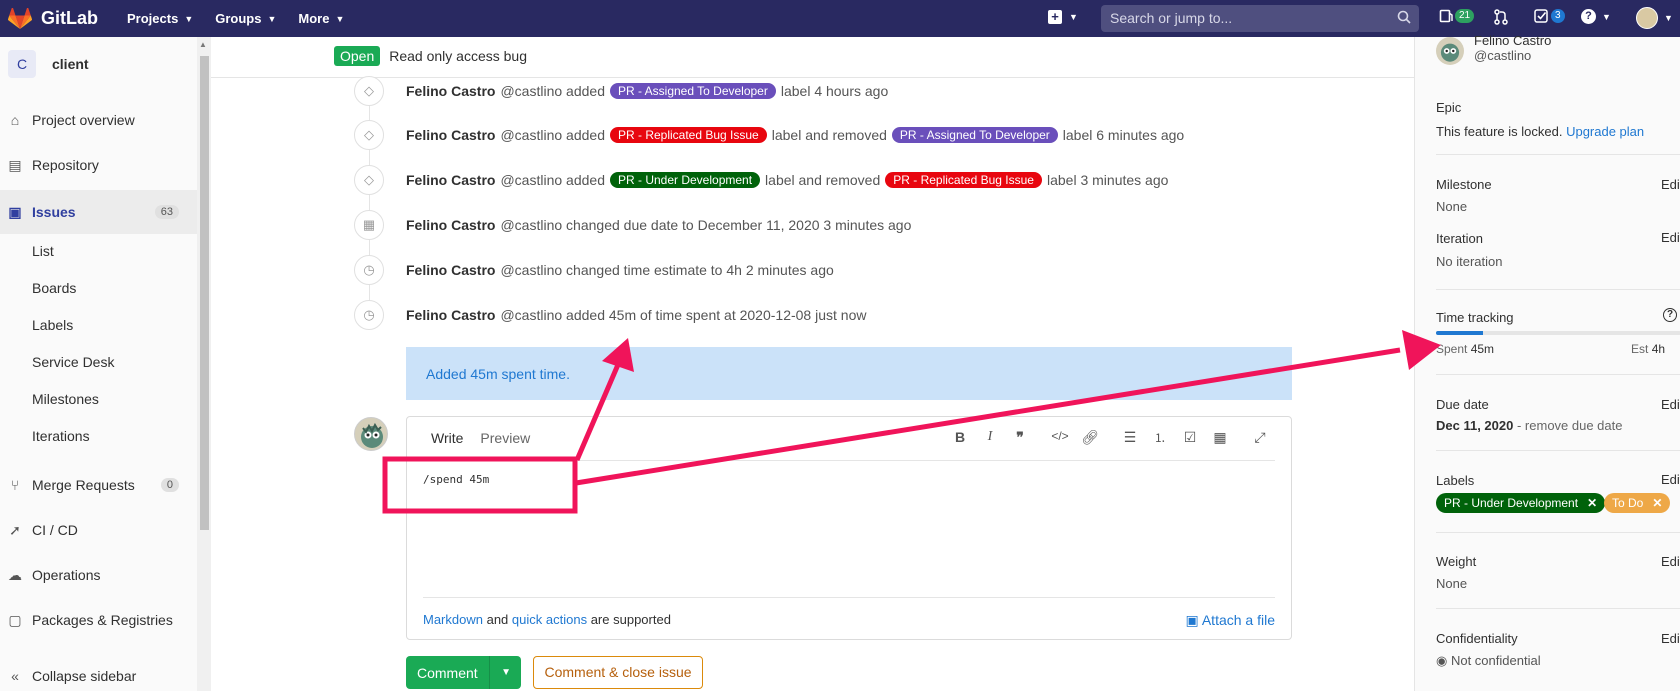 This screenshot has width=1680, height=691. Describe the element at coordinates (1060, 437) in the screenshot. I see `code-icon: </>` at that location.